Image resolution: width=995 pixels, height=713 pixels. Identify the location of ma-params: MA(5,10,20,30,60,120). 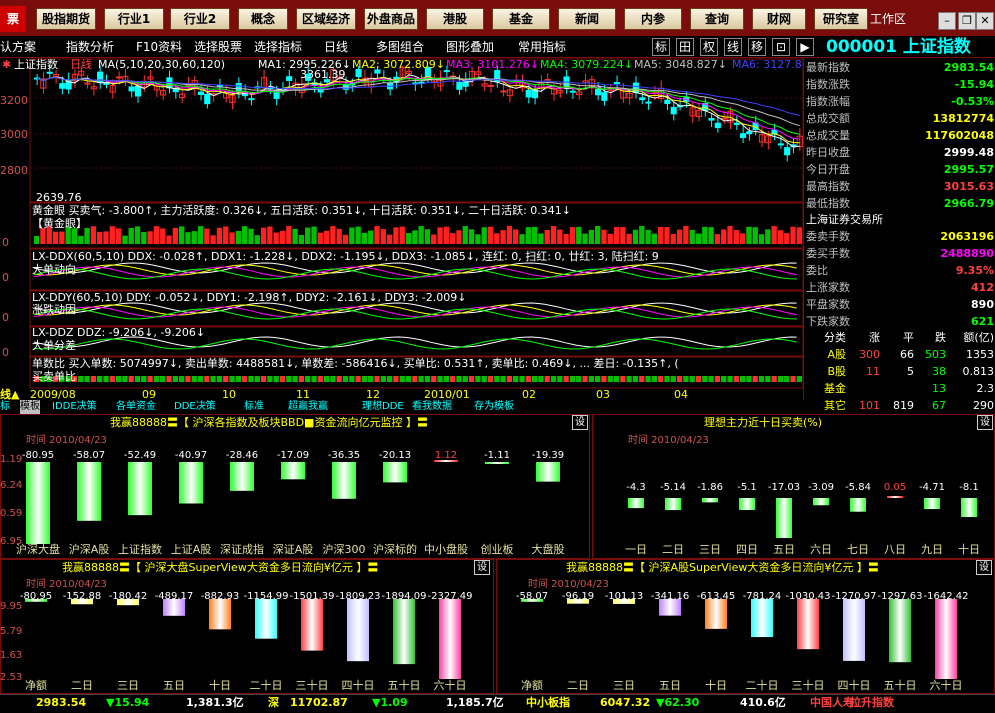
(162, 64).